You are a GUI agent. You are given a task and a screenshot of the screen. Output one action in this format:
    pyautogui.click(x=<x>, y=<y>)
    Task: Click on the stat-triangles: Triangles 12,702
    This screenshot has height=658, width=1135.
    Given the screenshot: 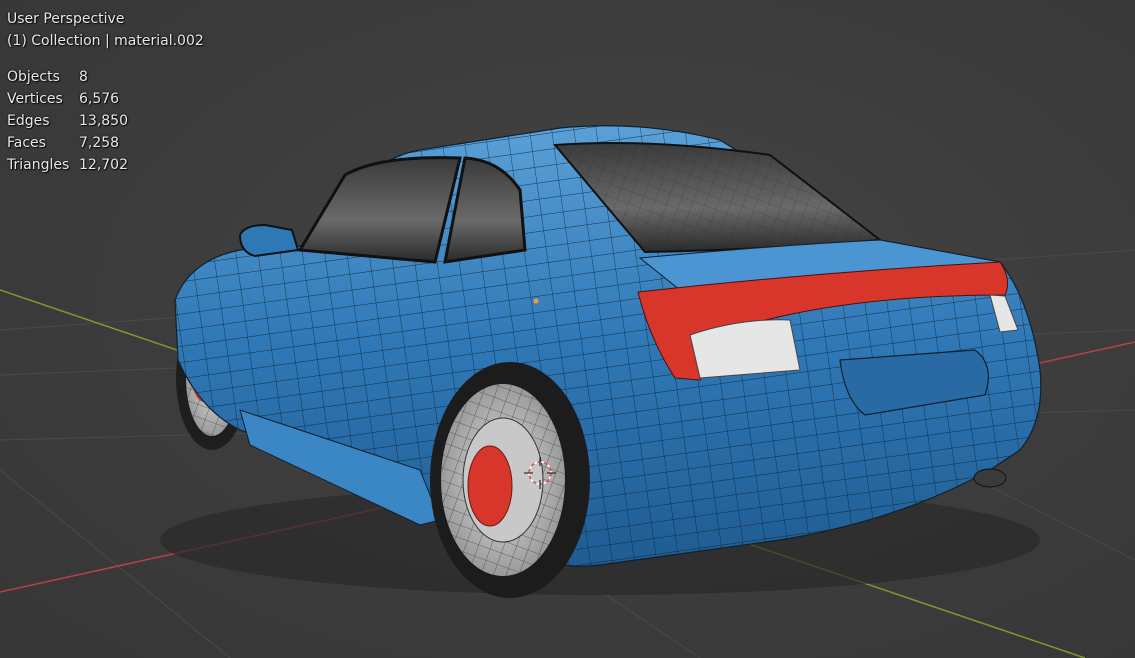 What is the action you would take?
    pyautogui.click(x=105, y=165)
    